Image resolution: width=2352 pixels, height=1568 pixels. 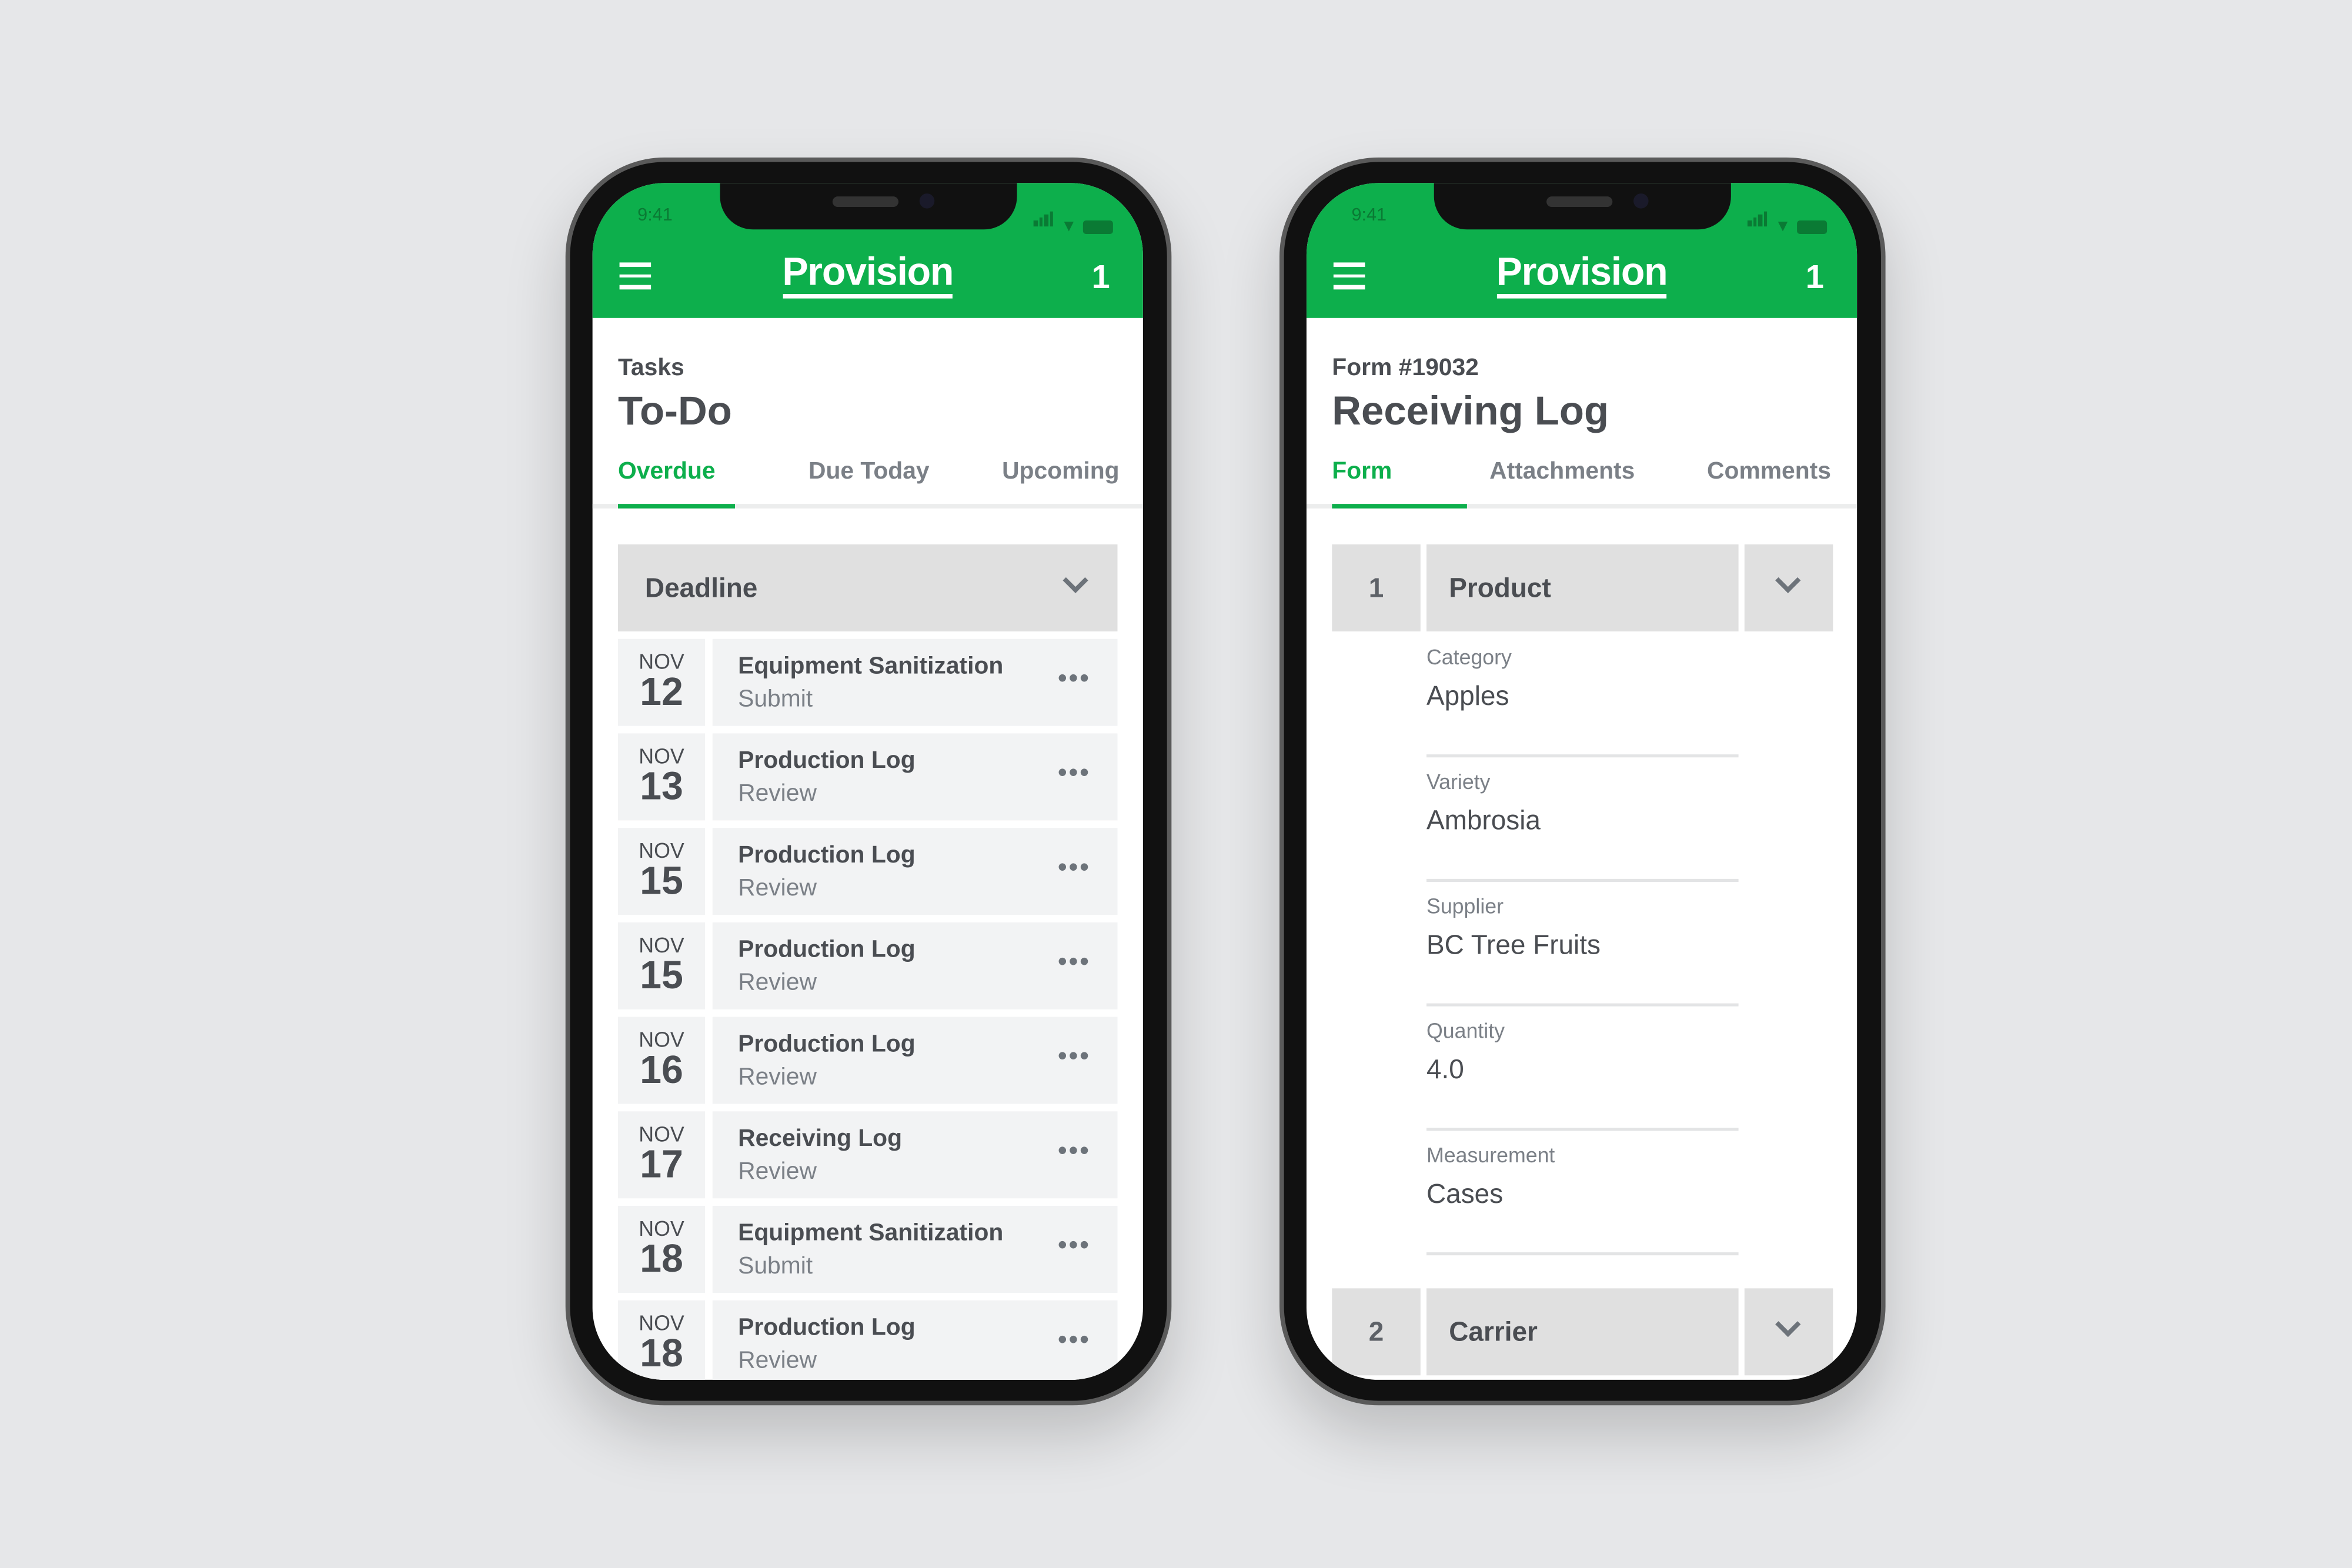 What do you see at coordinates (868, 1155) in the screenshot?
I see `task-item: NOV 17 Receiving Log Review •••` at bounding box center [868, 1155].